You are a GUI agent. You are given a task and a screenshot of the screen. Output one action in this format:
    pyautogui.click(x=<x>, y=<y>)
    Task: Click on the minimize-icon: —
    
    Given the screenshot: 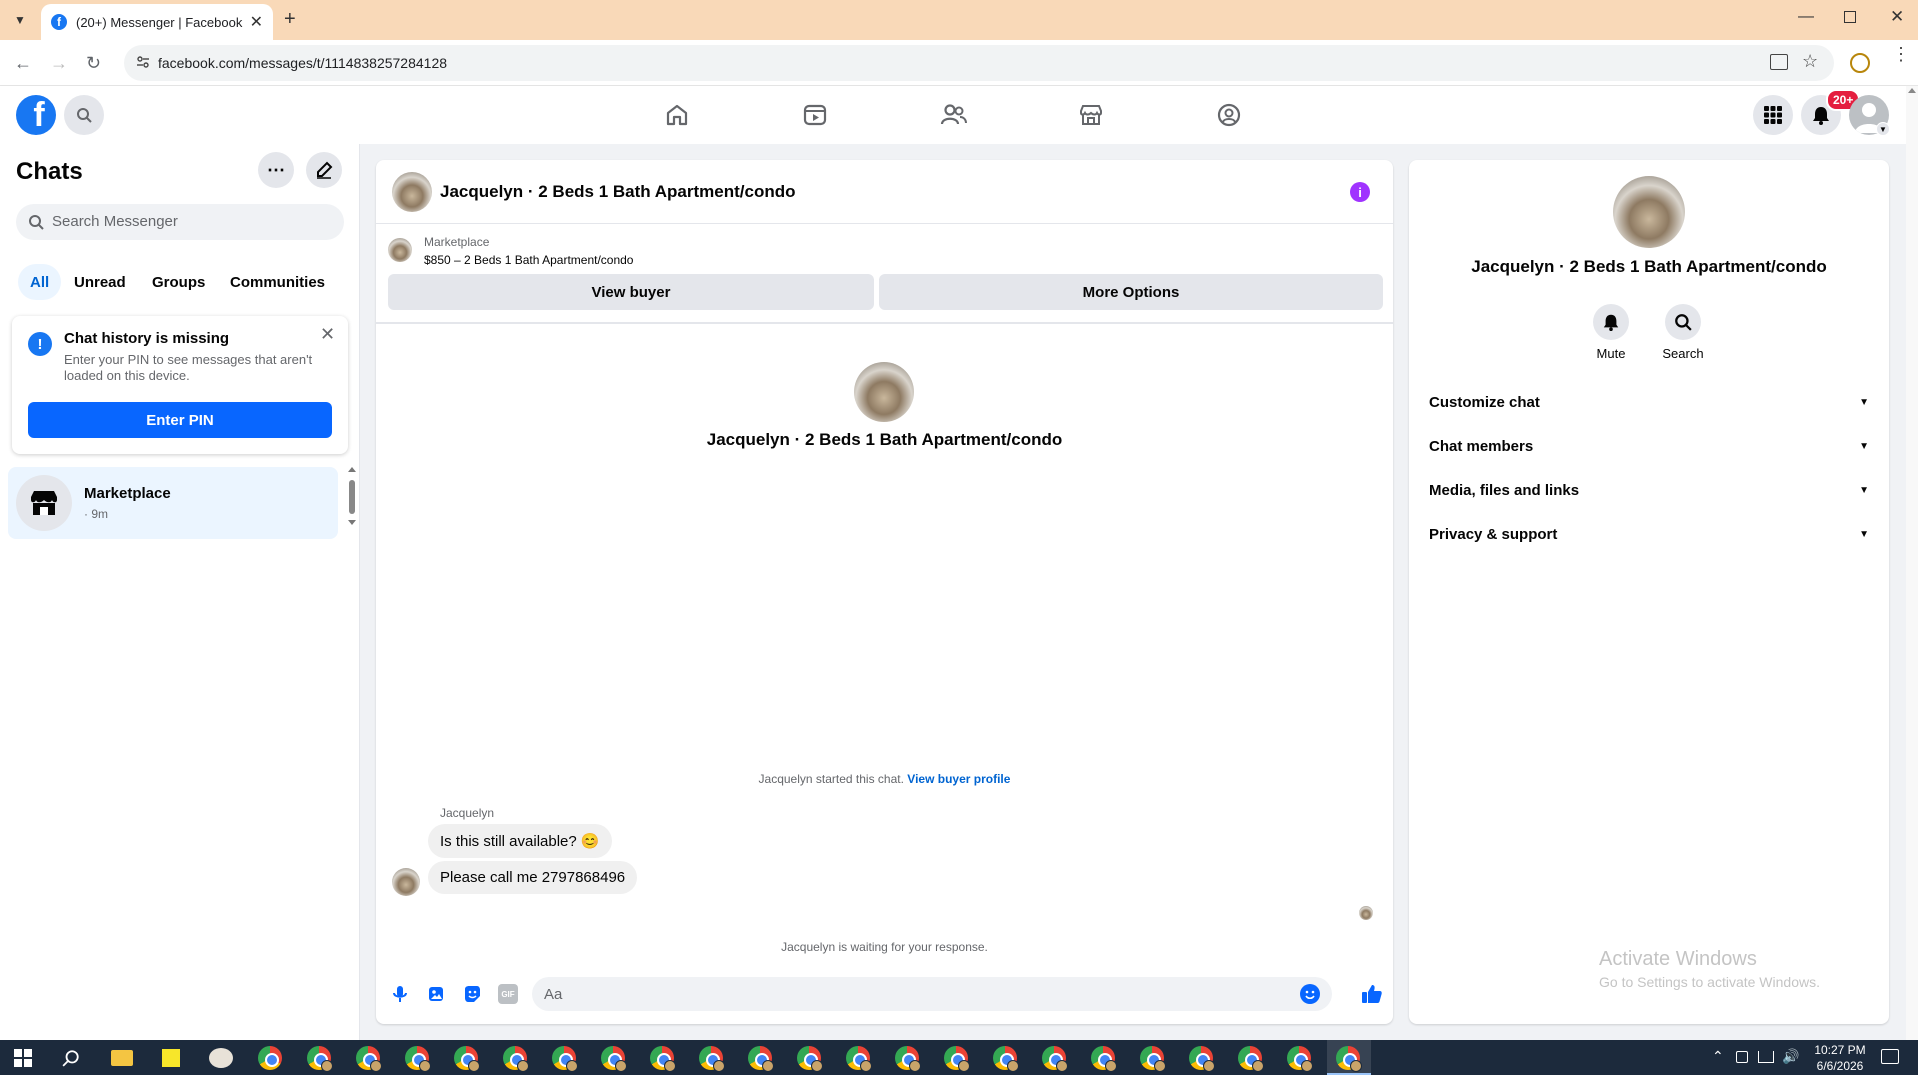 What is the action you would take?
    pyautogui.click(x=1806, y=17)
    